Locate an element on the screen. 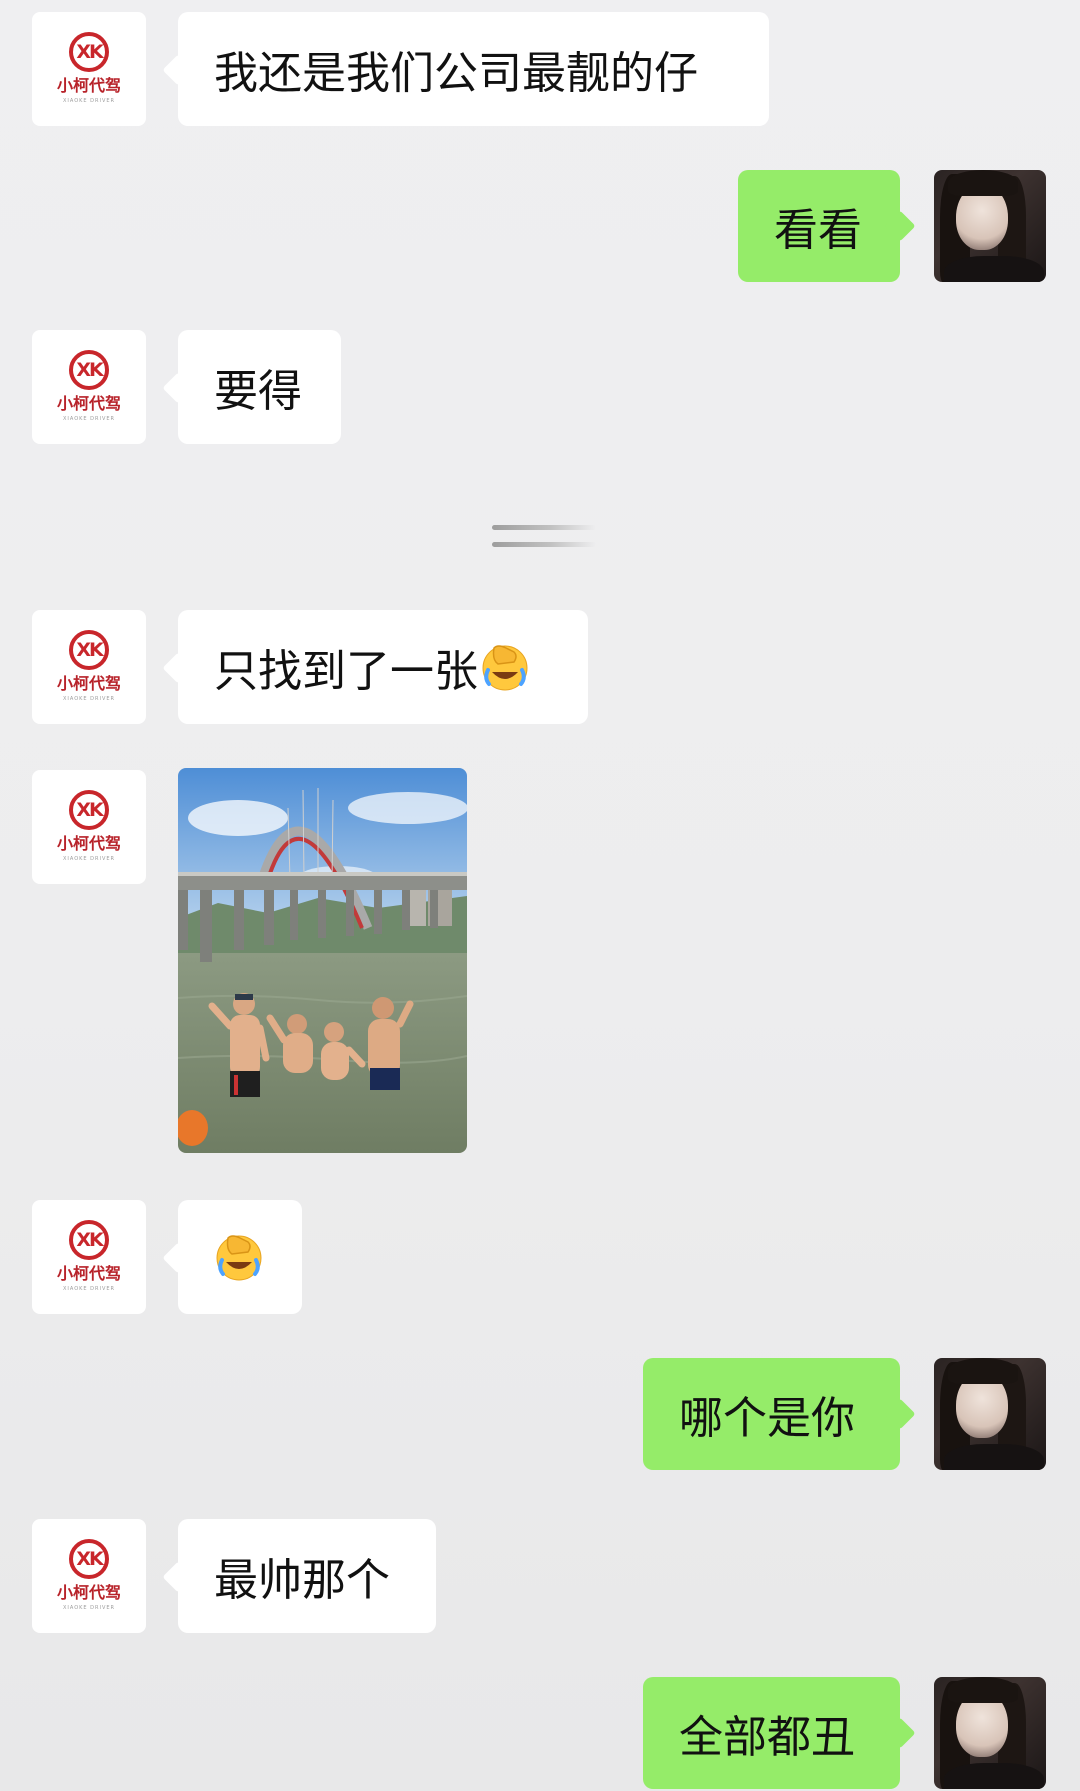 The image size is (1080, 1791). message-bubble: 看看 is located at coordinates (819, 226).